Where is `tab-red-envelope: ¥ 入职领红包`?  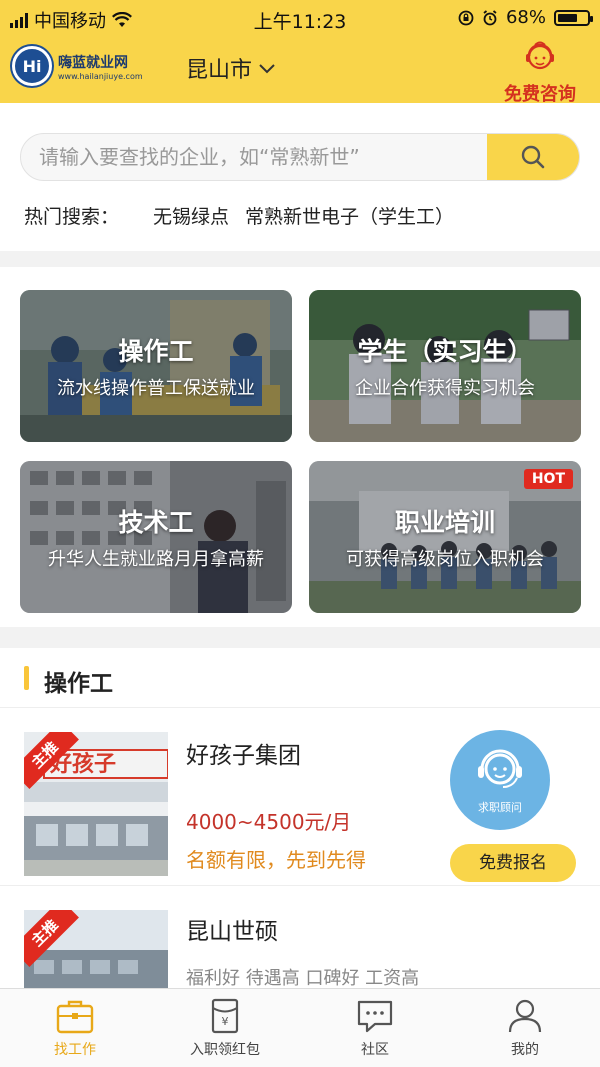 tab-red-envelope: ¥ 入职领红包 is located at coordinates (225, 1028).